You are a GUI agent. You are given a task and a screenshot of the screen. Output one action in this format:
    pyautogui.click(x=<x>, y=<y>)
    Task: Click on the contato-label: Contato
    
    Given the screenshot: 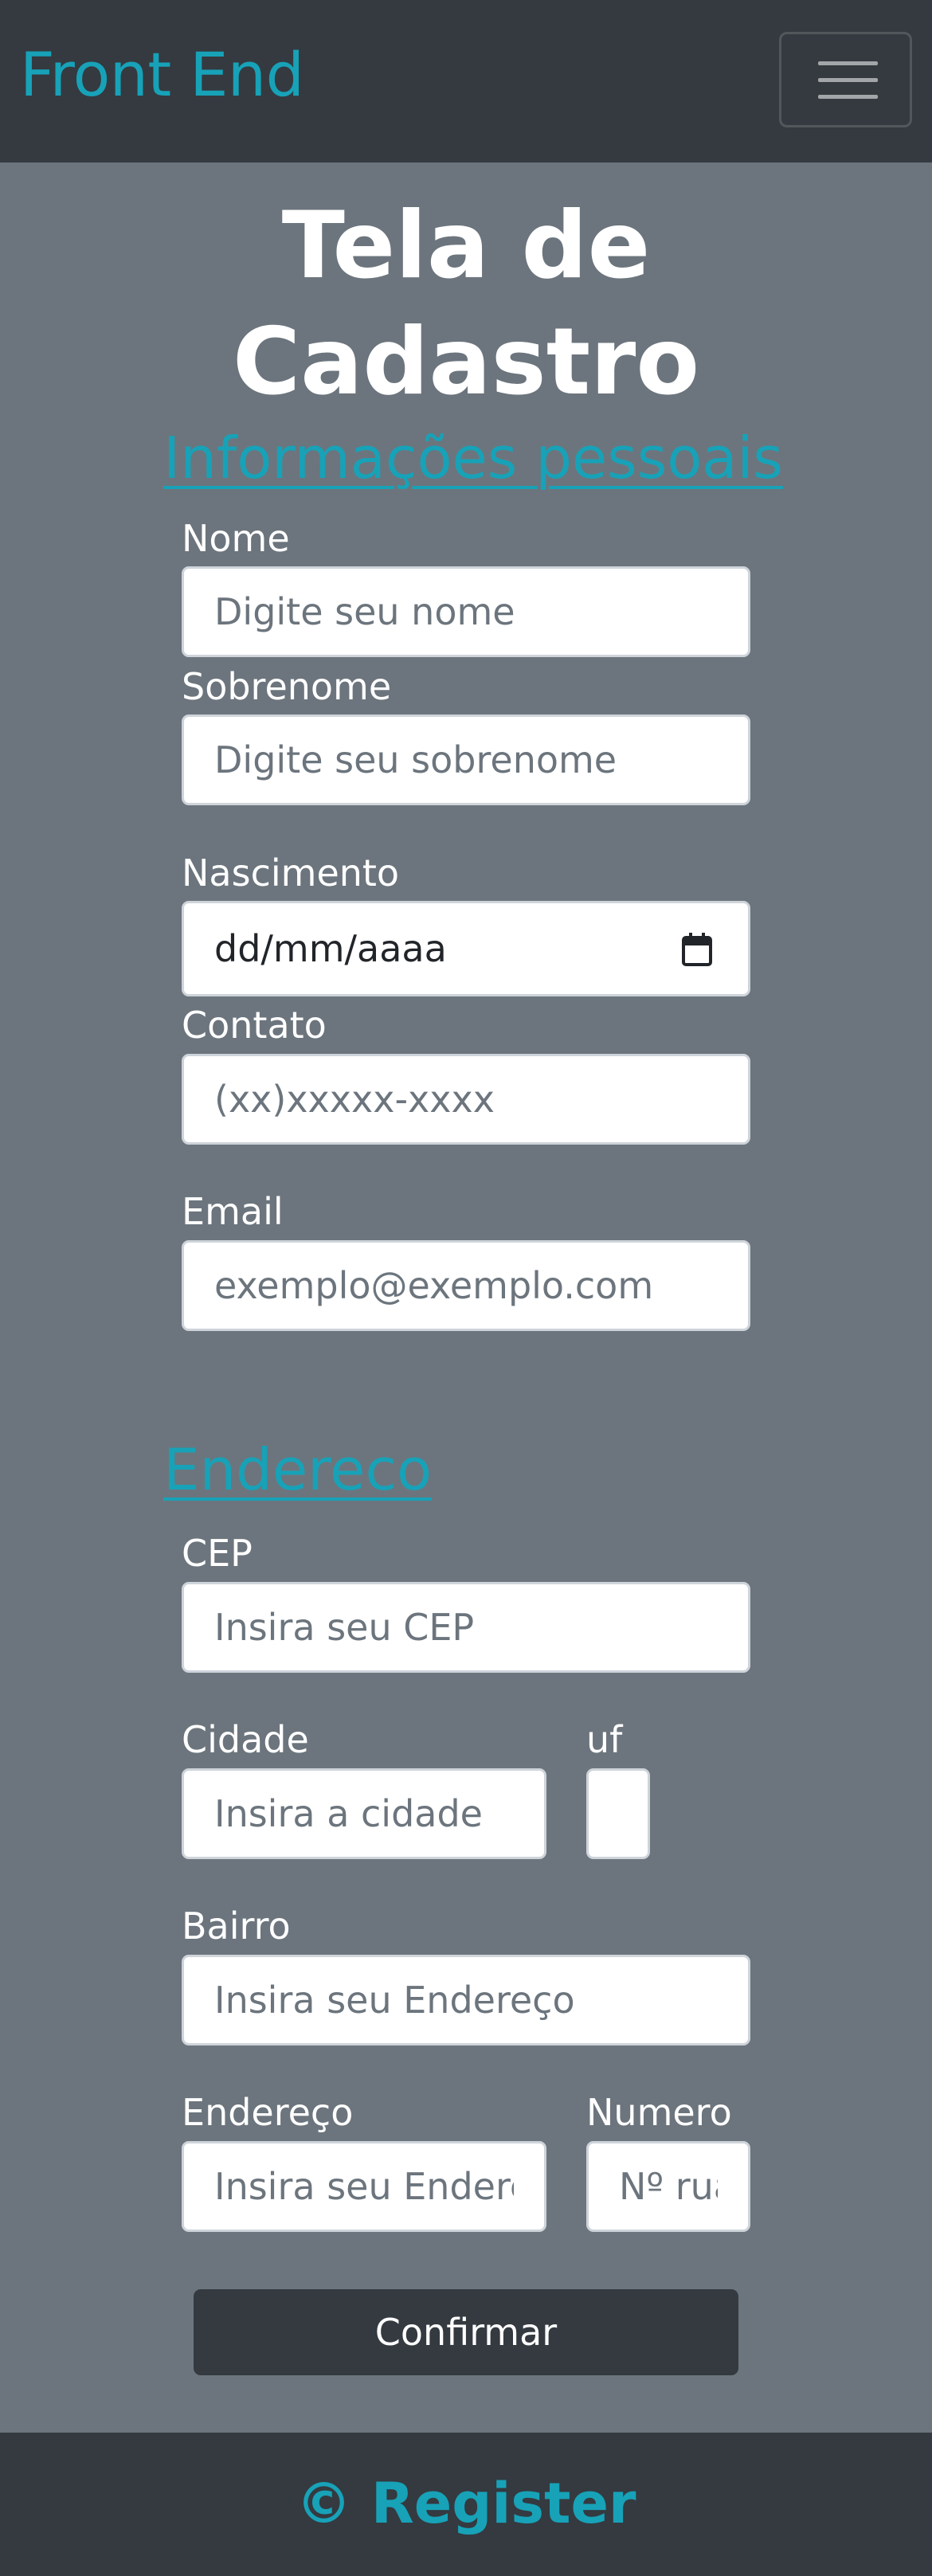 What is the action you would take?
    pyautogui.click(x=254, y=1025)
    